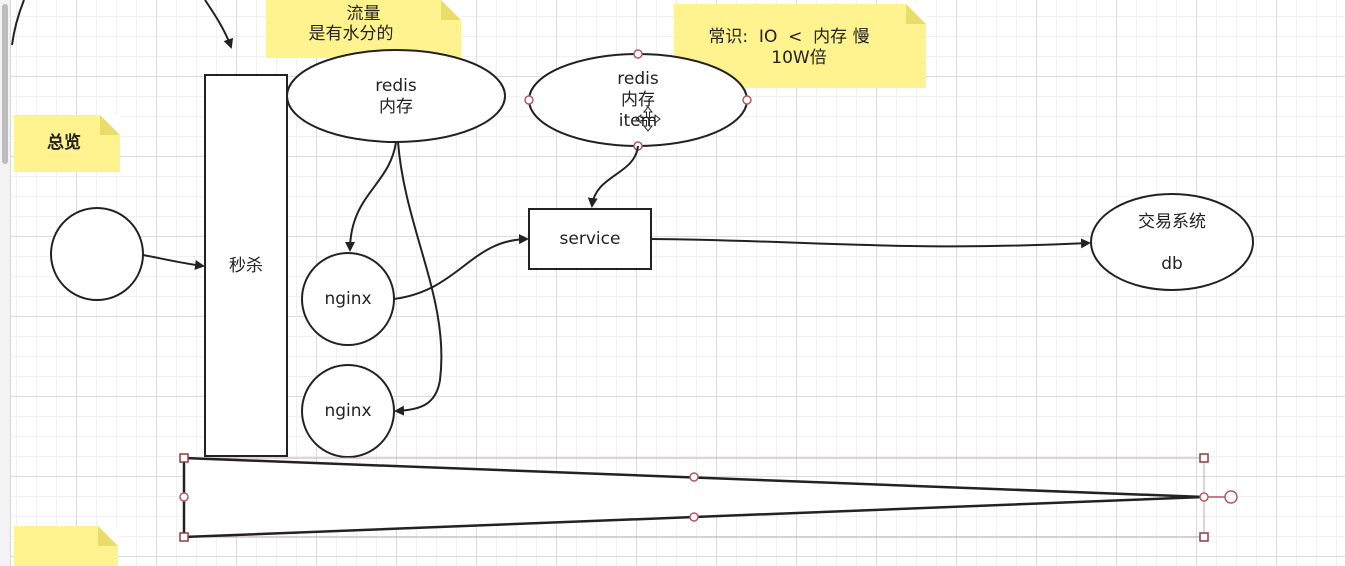 This screenshot has height=566, width=1345. Describe the element at coordinates (1172, 242) in the screenshot. I see `trade-system-node` at that location.